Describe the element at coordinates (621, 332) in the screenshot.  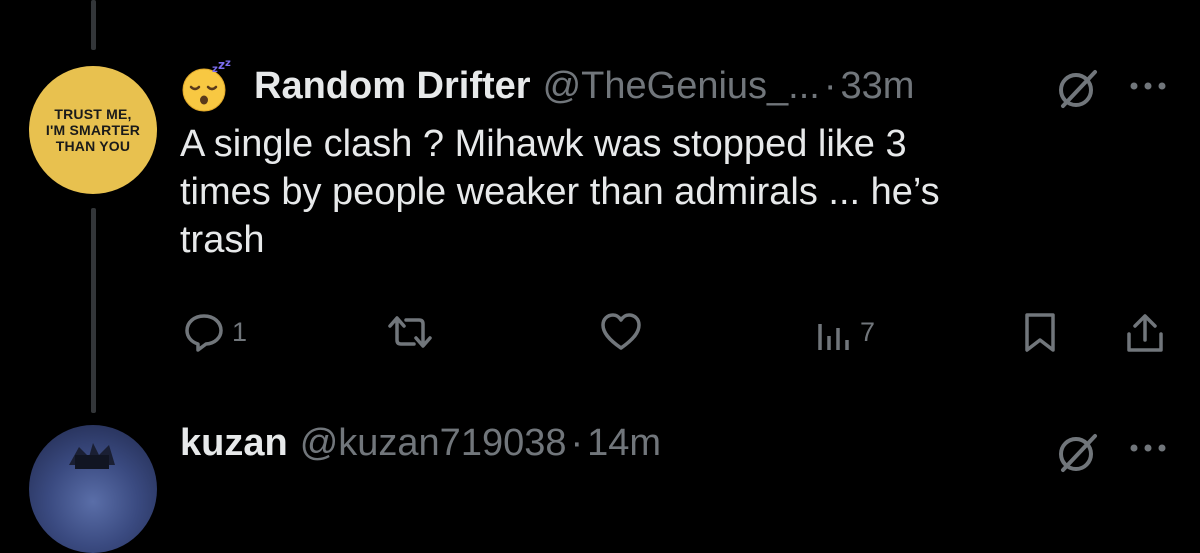
I see `like-icon` at that location.